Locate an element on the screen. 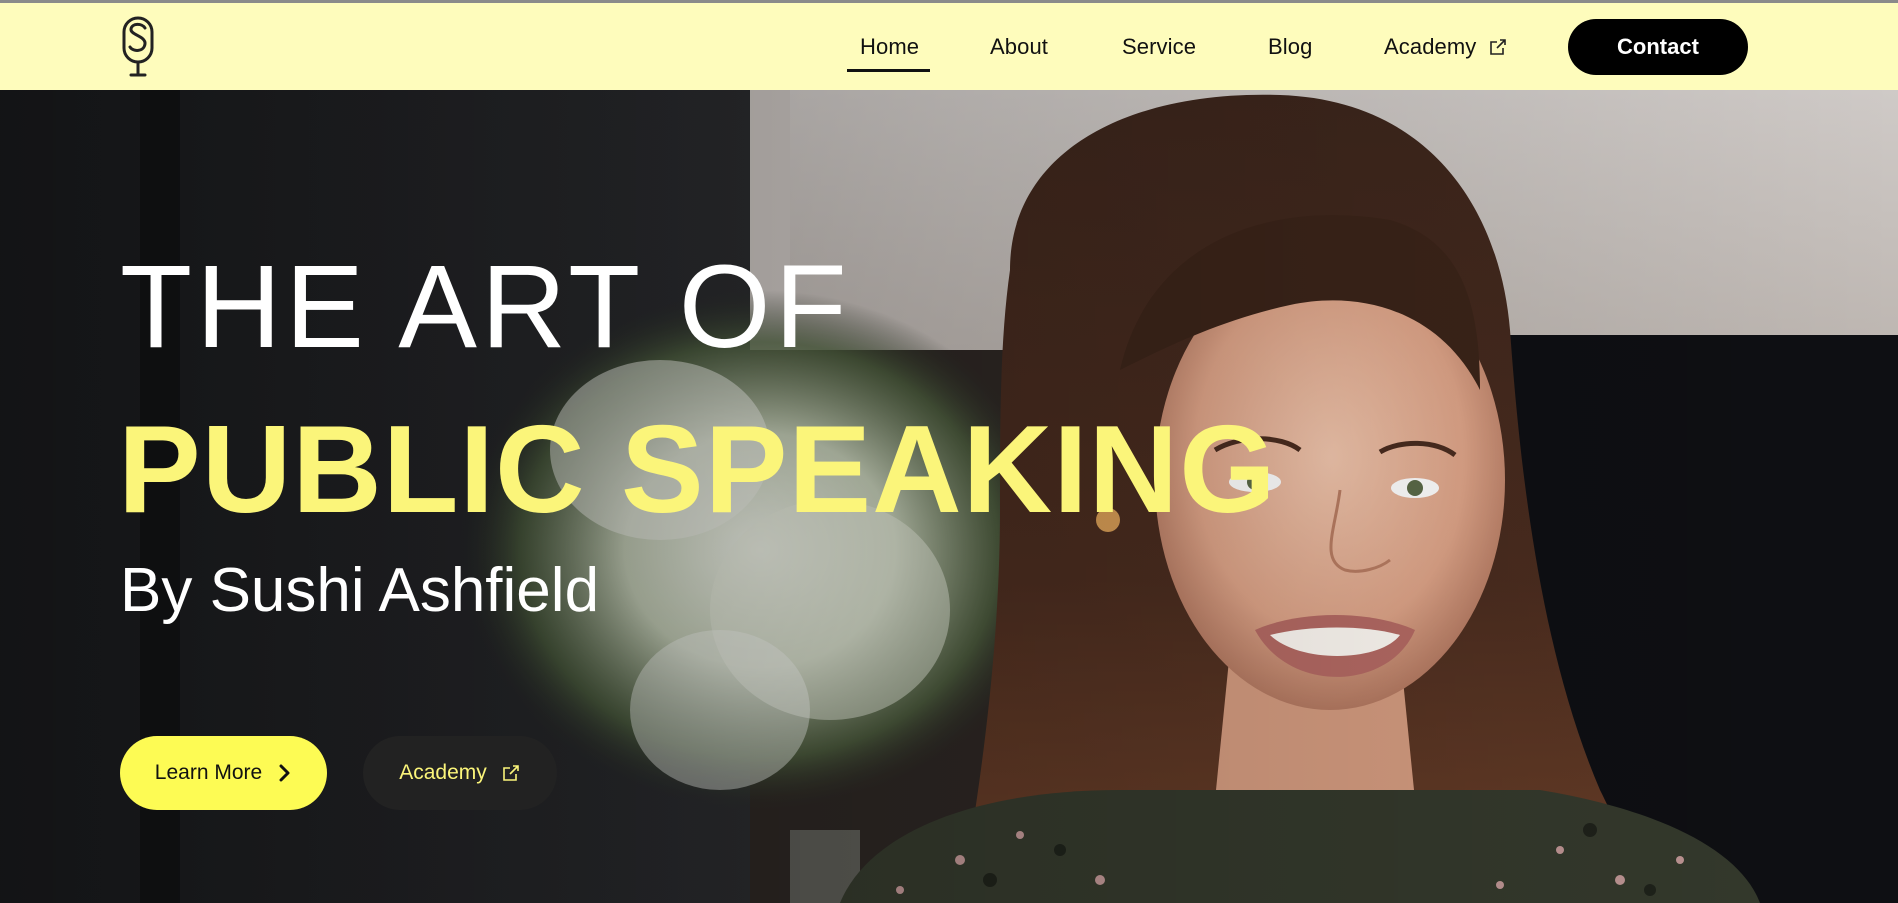  chevron-right-icon is located at coordinates (284, 773).